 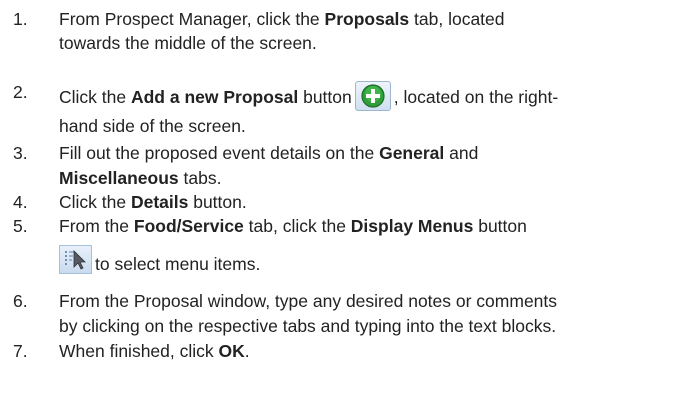 What do you see at coordinates (231, 351) in the screenshot?
I see `ok-button-label: OK` at bounding box center [231, 351].